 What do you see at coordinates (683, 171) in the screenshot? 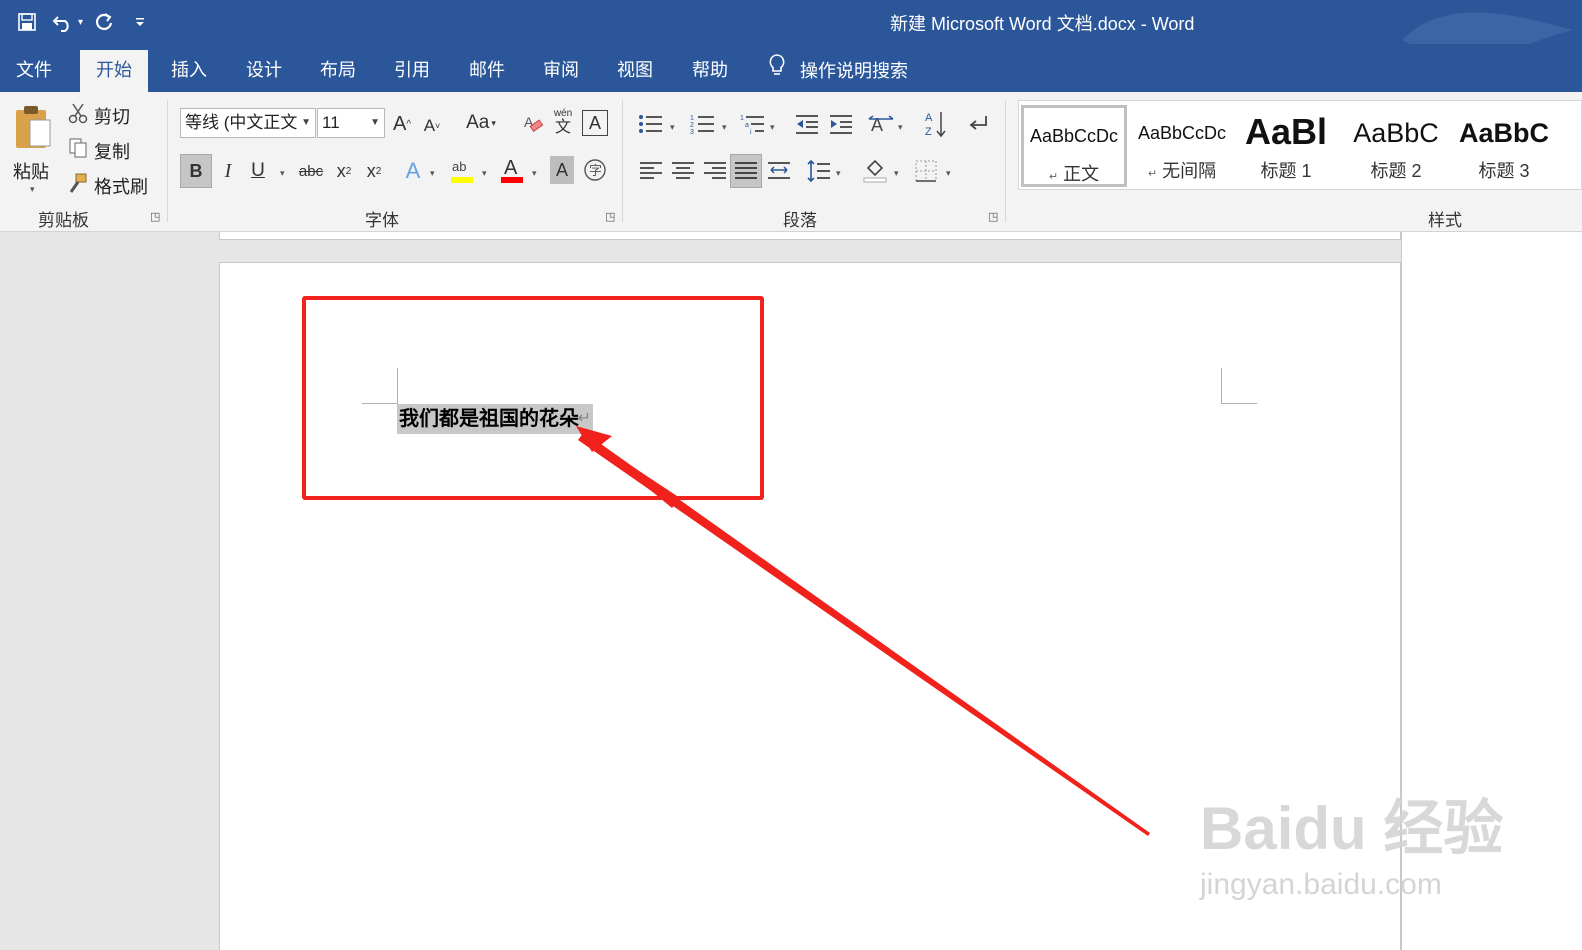
I see `align-center-icon` at bounding box center [683, 171].